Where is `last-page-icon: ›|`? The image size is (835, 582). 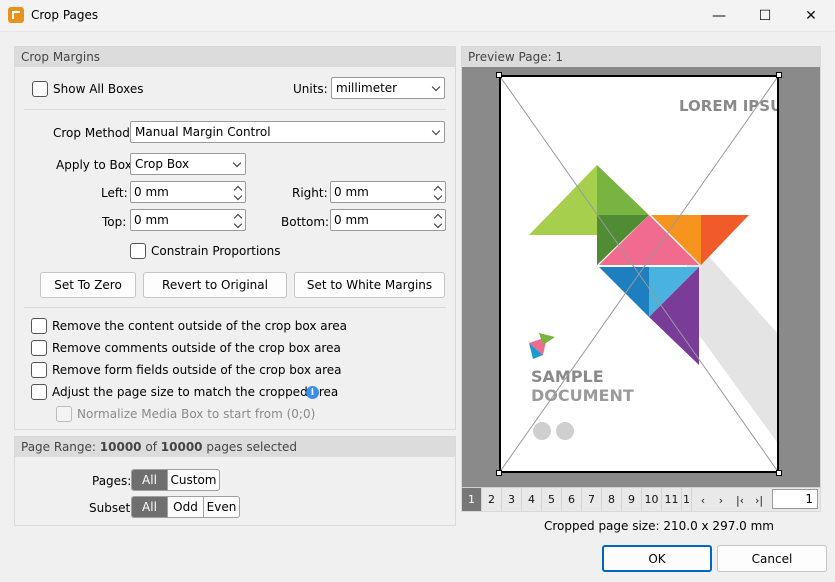 last-page-icon: ›| is located at coordinates (759, 500).